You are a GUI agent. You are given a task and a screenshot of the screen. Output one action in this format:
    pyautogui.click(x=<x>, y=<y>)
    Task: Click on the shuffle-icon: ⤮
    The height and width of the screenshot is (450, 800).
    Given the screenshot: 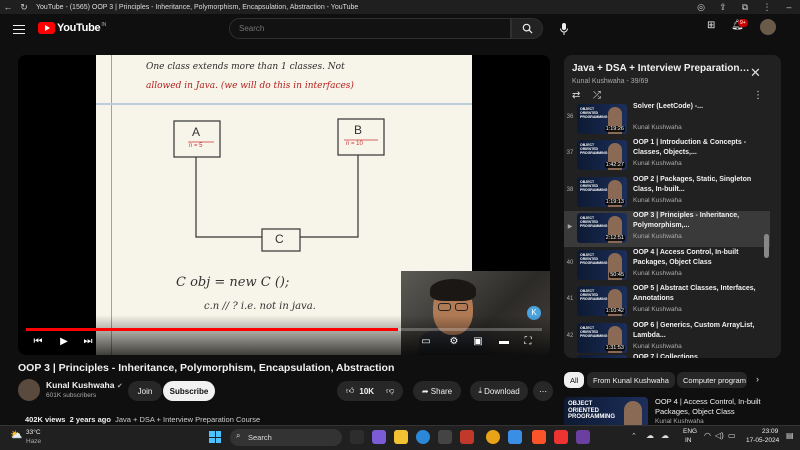 What is the action you would take?
    pyautogui.click(x=597, y=95)
    